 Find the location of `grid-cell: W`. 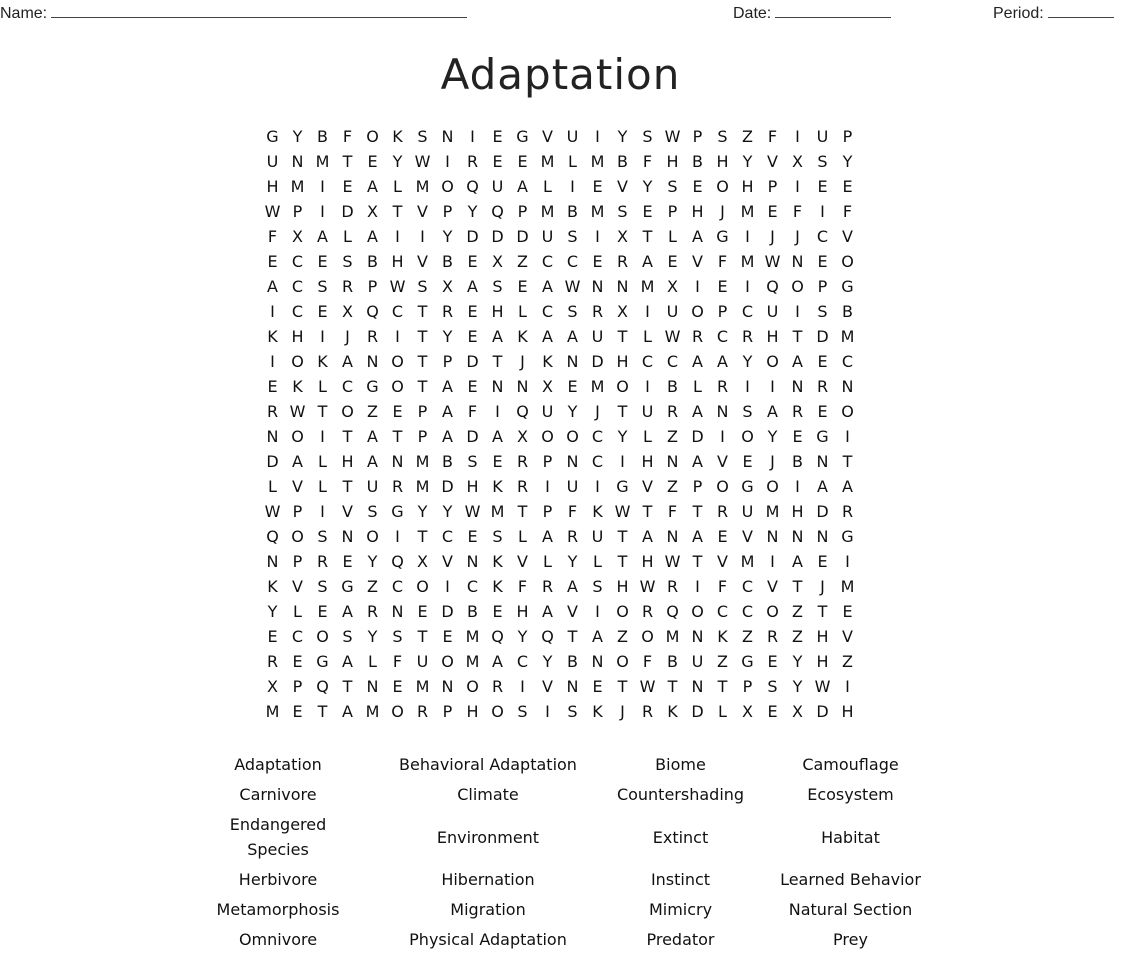

grid-cell: W is located at coordinates (622, 511).